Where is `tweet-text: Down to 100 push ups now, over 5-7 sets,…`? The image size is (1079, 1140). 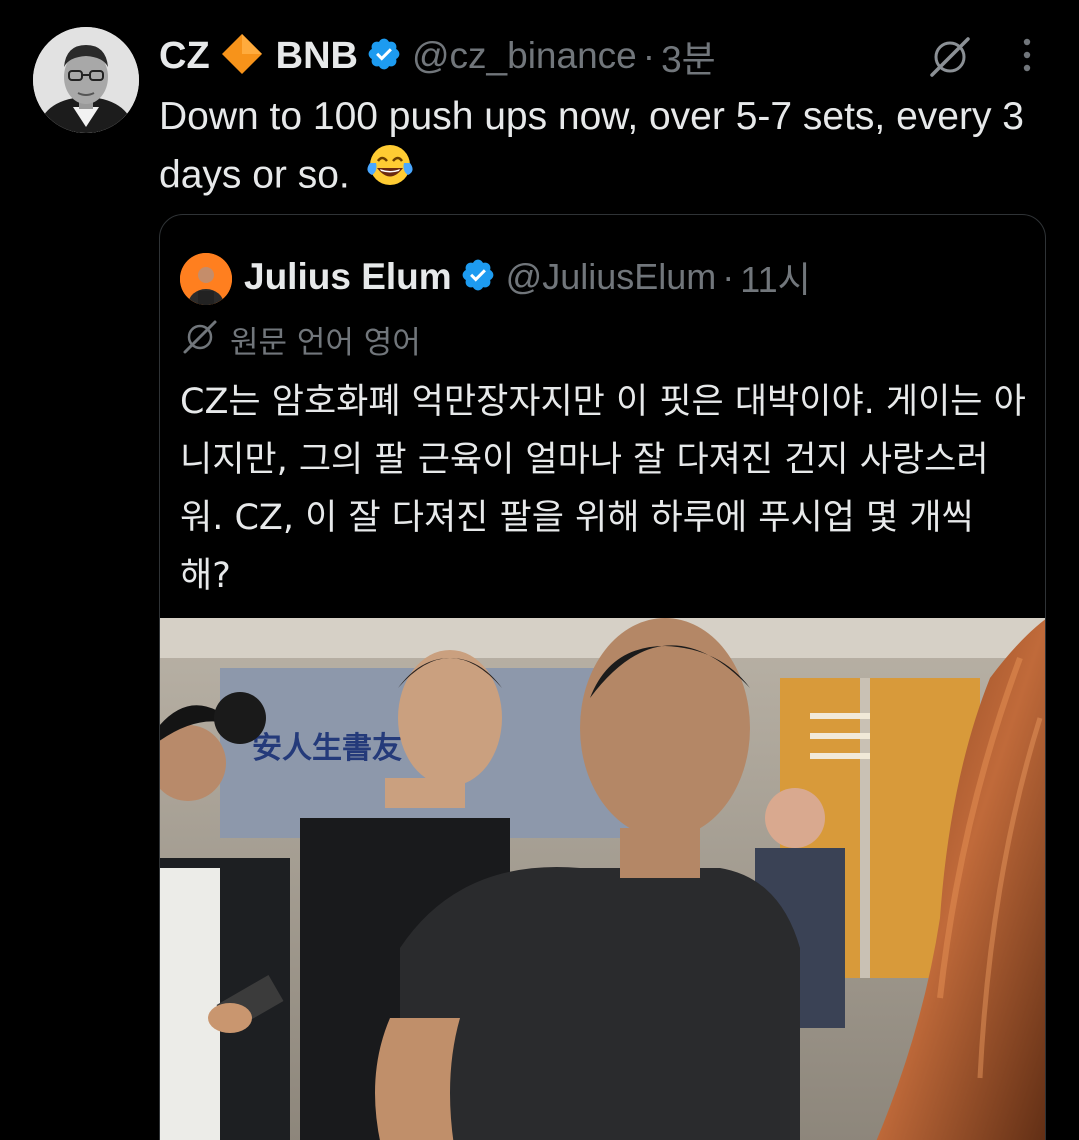 tweet-text: Down to 100 push ups now, over 5-7 sets,… is located at coordinates (599, 148).